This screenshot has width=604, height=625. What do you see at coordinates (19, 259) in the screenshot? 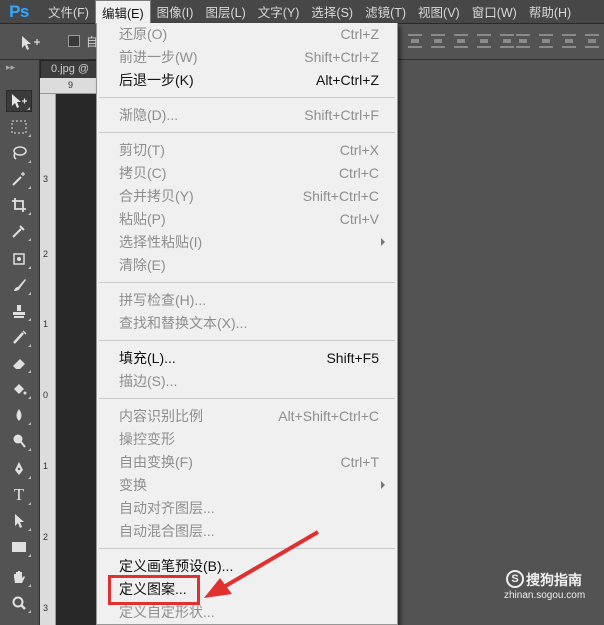
I see `healing-brush-tool-icon` at bounding box center [19, 259].